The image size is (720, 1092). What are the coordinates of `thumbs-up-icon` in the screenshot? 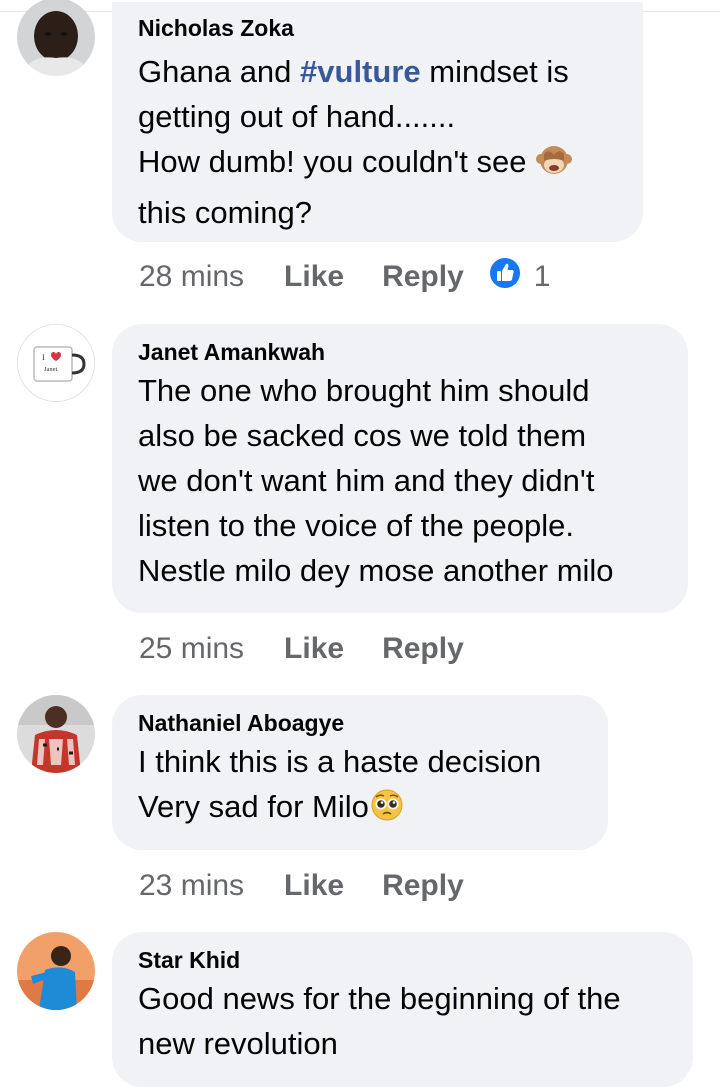 It's located at (504, 277).